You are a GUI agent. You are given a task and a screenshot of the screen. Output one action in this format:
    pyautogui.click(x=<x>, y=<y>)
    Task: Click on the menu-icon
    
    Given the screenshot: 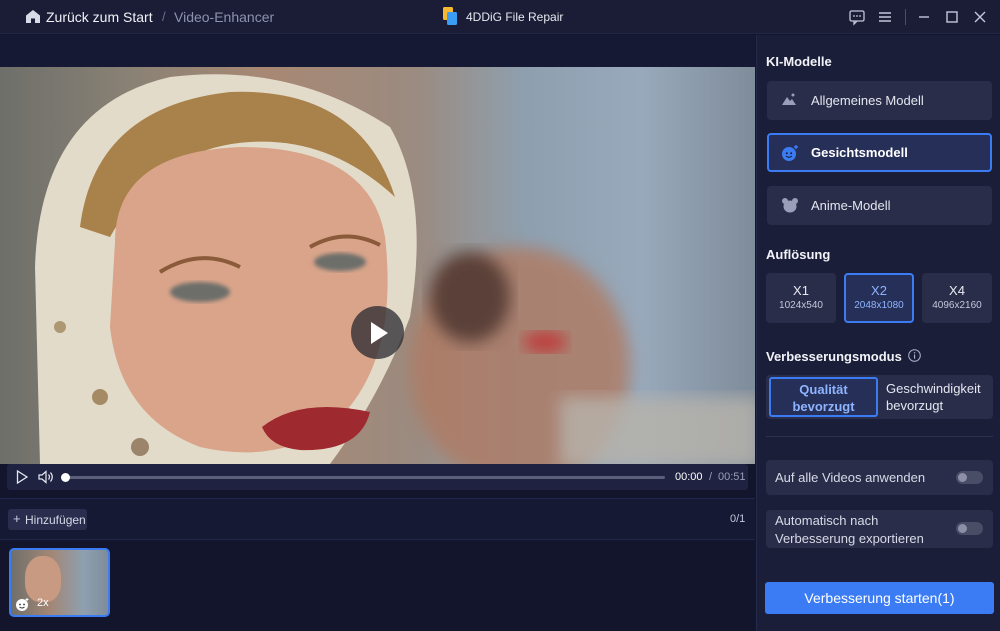 What is the action you would take?
    pyautogui.click(x=885, y=17)
    